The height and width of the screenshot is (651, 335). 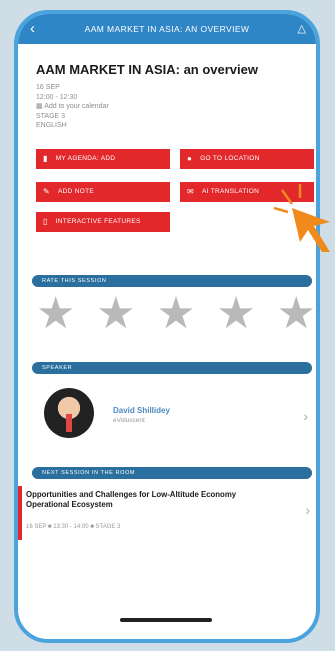 What do you see at coordinates (301, 218) in the screenshot?
I see `pointer-arrow-icon` at bounding box center [301, 218].